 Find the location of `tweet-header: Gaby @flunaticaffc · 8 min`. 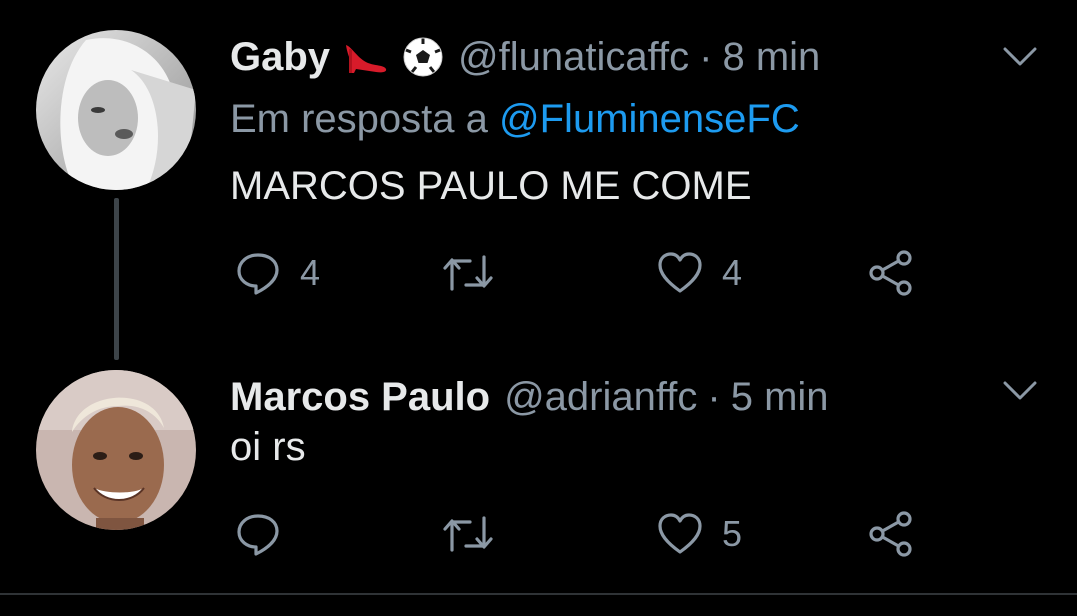

tweet-header: Gaby @flunaticaffc · 8 min is located at coordinates (525, 57).